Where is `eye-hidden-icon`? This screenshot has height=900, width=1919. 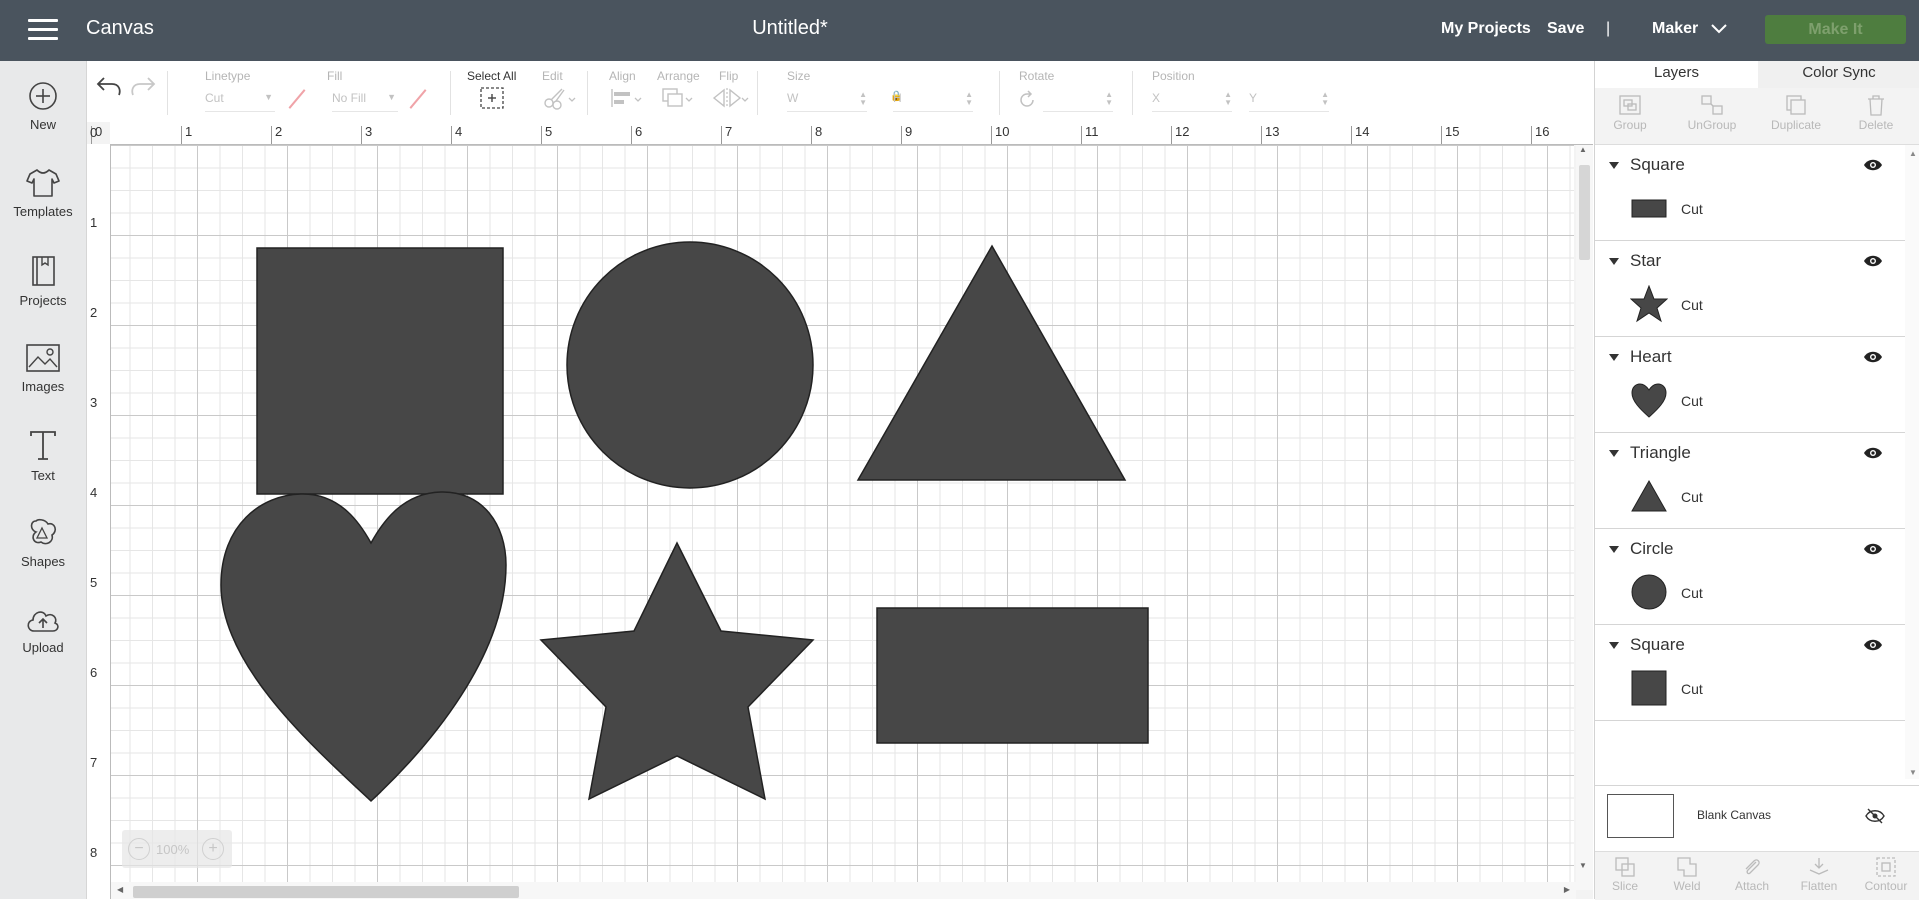
eye-hidden-icon is located at coordinates (1875, 816).